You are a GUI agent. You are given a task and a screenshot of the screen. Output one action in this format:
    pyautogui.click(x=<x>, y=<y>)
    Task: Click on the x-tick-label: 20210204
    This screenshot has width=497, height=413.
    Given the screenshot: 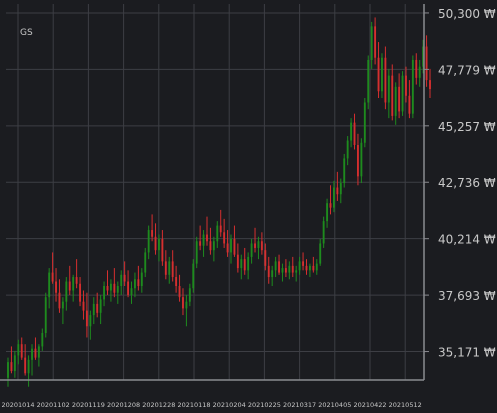 What is the action you would take?
    pyautogui.click(x=229, y=405)
    